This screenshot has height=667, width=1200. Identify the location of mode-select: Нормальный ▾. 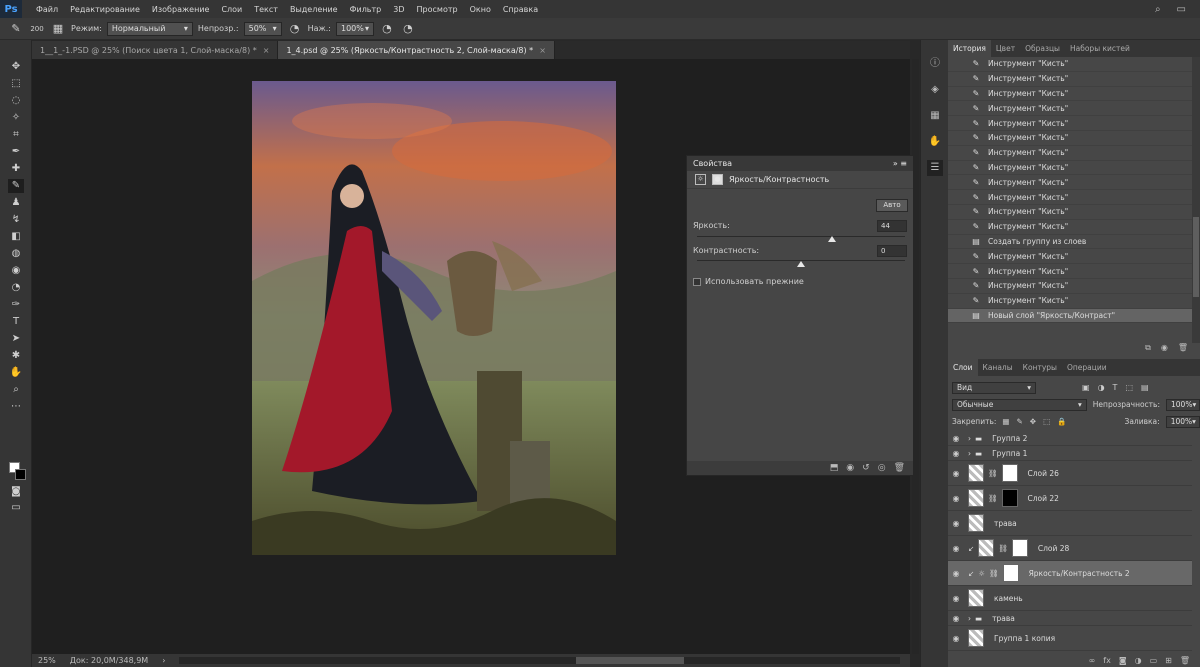
(149, 28).